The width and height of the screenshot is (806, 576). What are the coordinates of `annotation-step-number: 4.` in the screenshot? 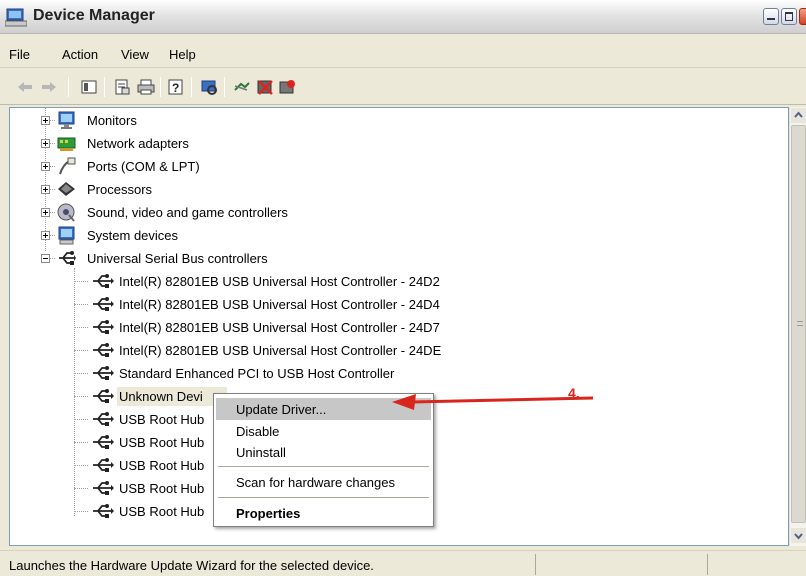 It's located at (574, 393).